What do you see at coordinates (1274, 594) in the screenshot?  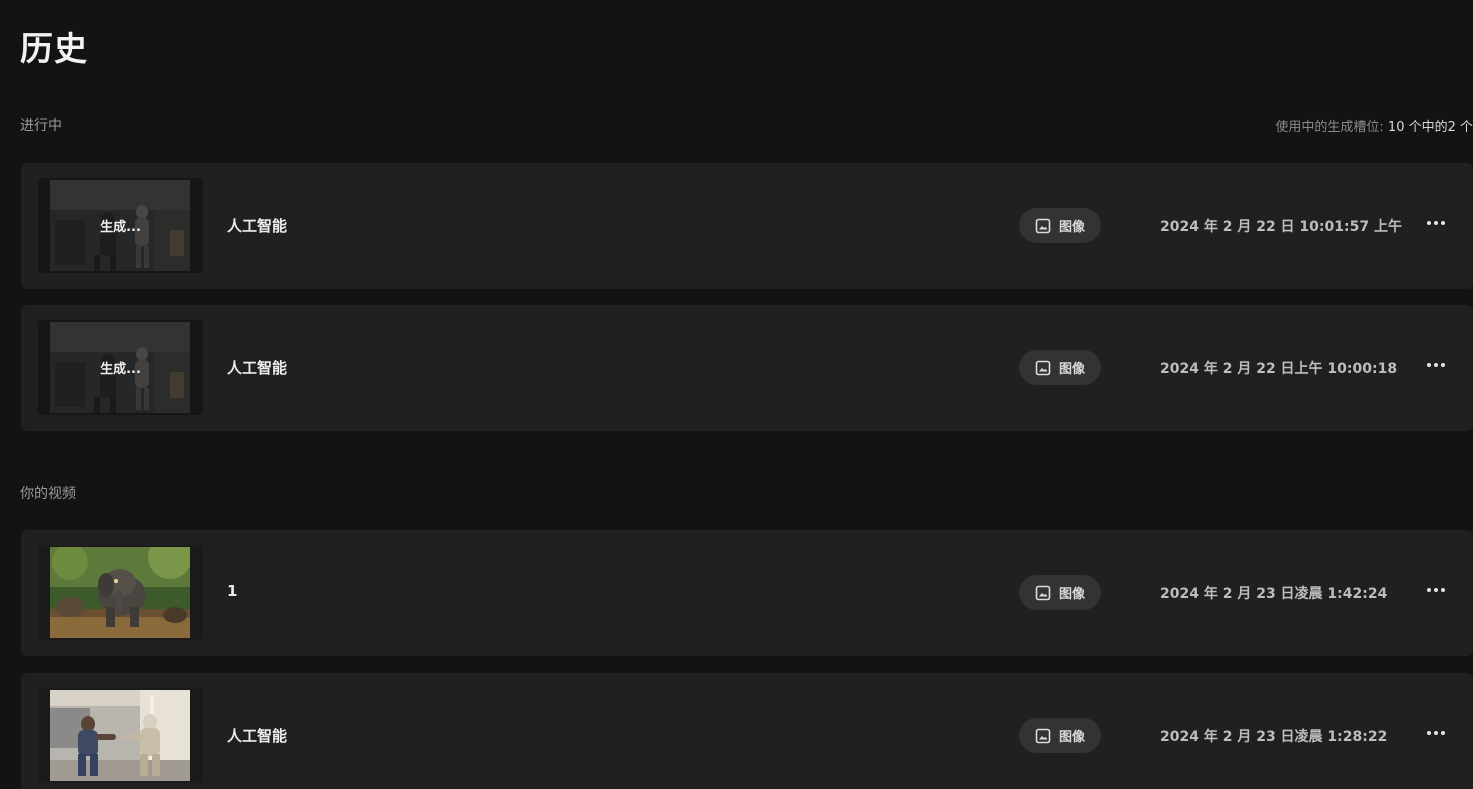 I see `item-date: 2024 年 2 月 23 日凌晨 1:42:24` at bounding box center [1274, 594].